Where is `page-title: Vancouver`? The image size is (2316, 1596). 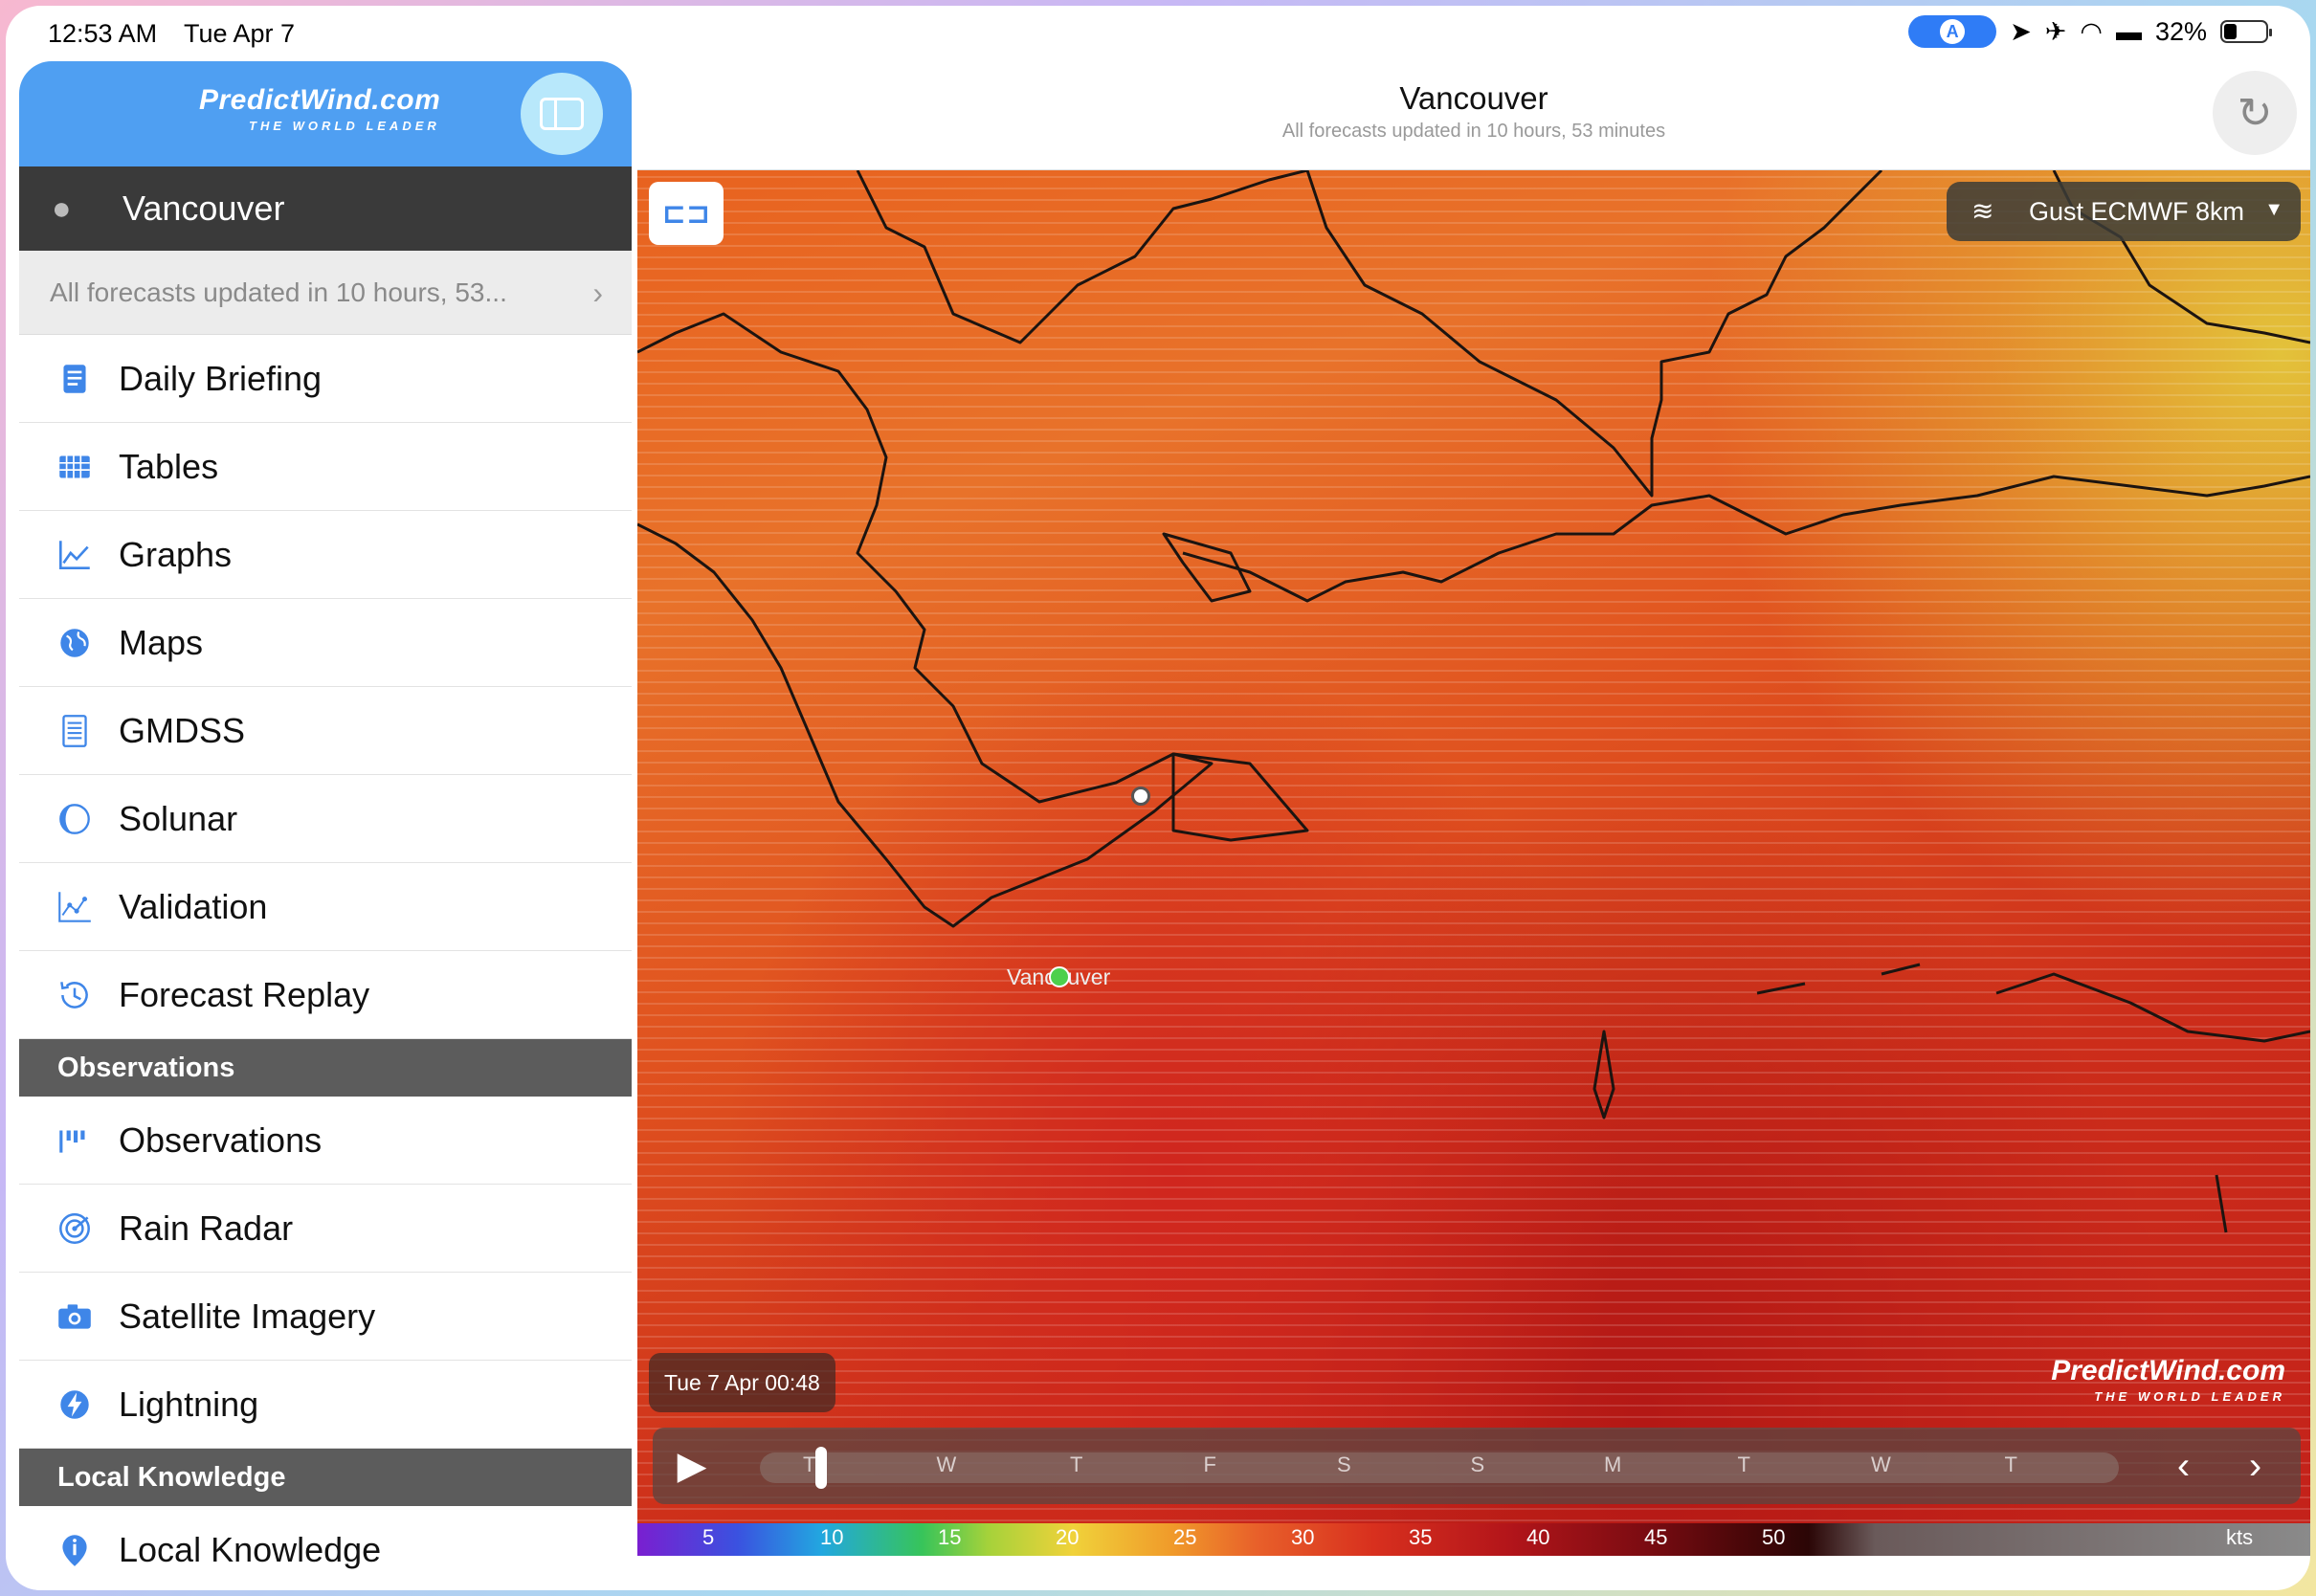
page-title: Vancouver is located at coordinates (1473, 98).